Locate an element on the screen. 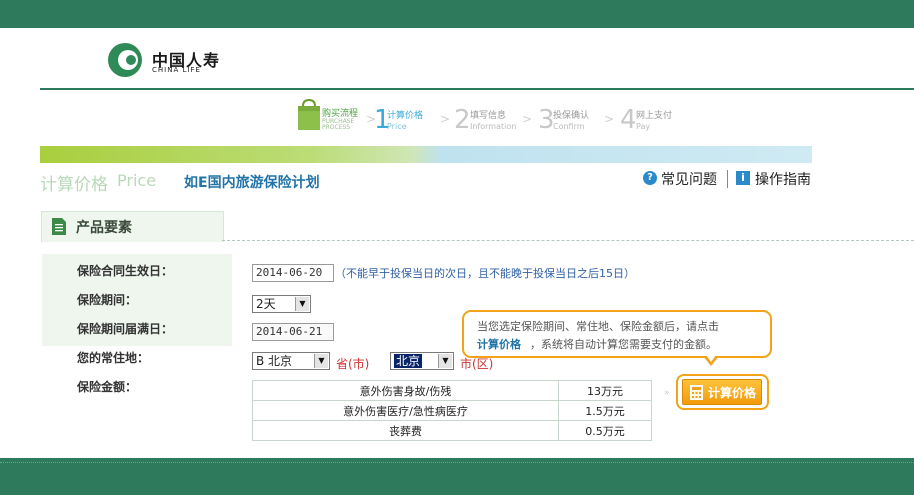 The width and height of the screenshot is (914, 495). province-suffix: 省(市) is located at coordinates (353, 364).